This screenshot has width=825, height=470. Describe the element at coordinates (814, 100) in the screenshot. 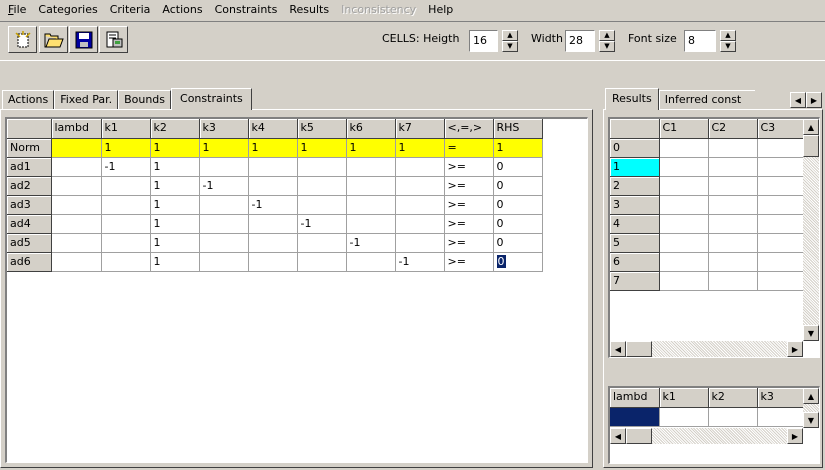

I see `tab-scroll-right-icon: ▶` at that location.